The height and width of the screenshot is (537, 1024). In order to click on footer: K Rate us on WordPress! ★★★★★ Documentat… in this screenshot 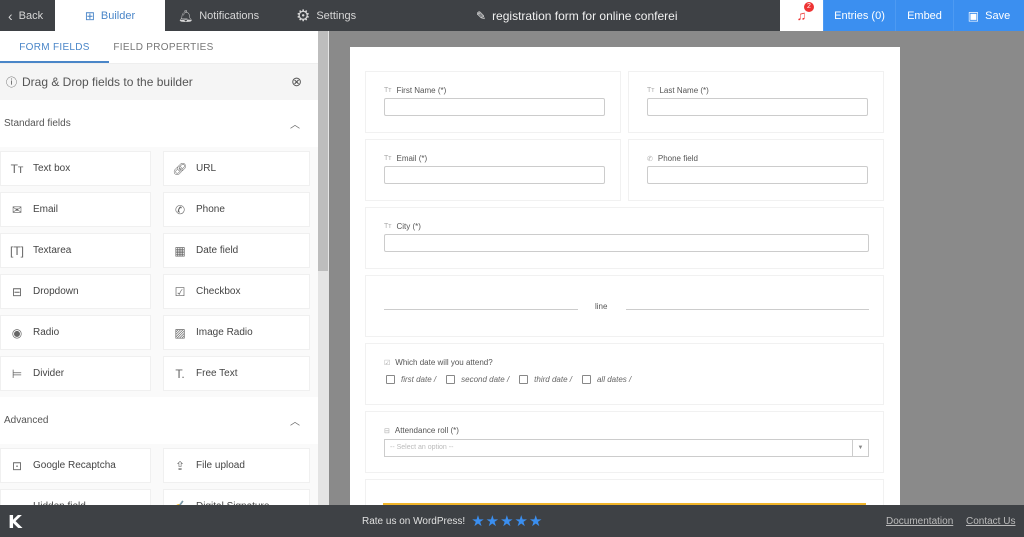, I will do `click(512, 521)`.